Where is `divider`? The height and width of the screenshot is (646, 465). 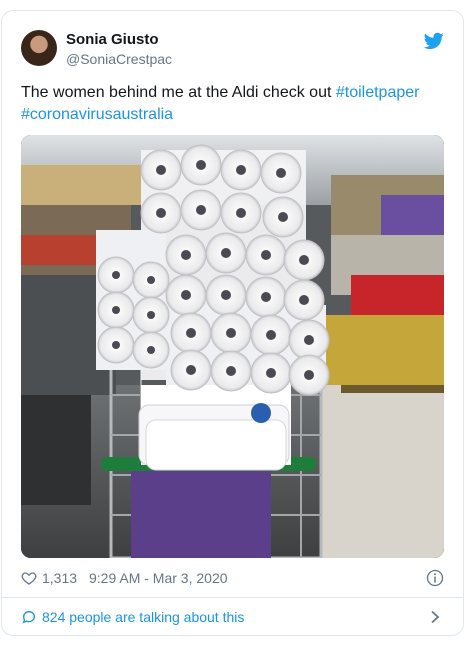 divider is located at coordinates (232, 597).